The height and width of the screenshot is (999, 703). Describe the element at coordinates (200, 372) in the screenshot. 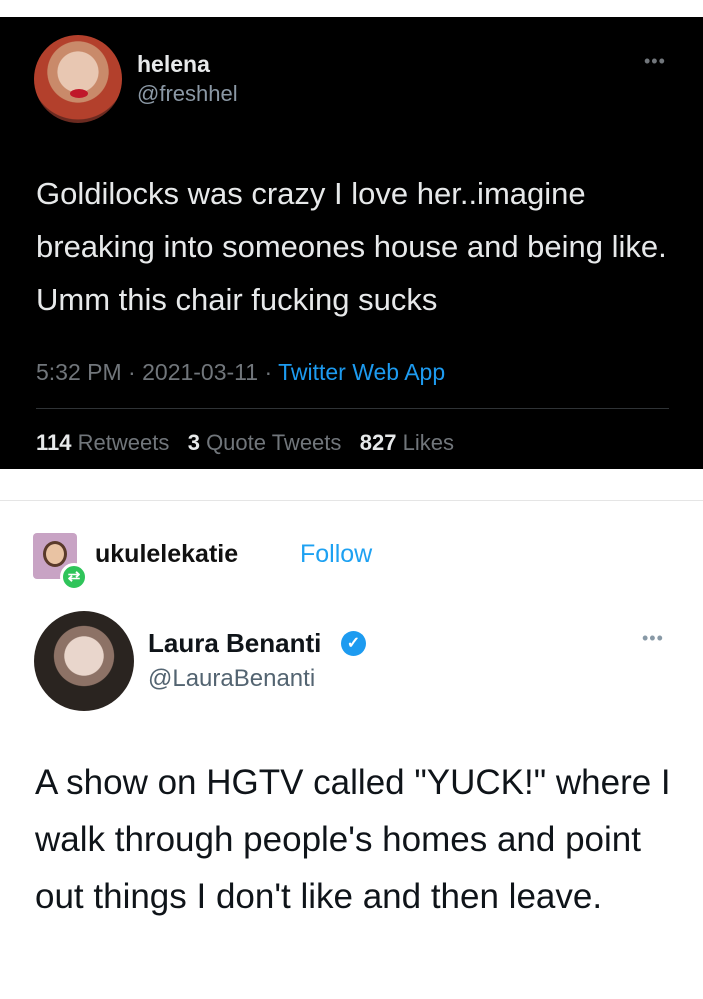

I see `tweet-date: 2021-03-11` at that location.